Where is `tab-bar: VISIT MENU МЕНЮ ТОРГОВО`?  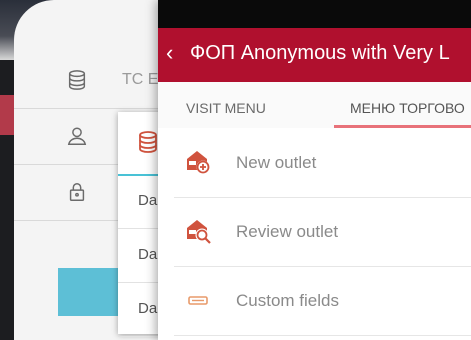
tab-bar: VISIT MENU МЕНЮ ТОРГОВО is located at coordinates (314, 105).